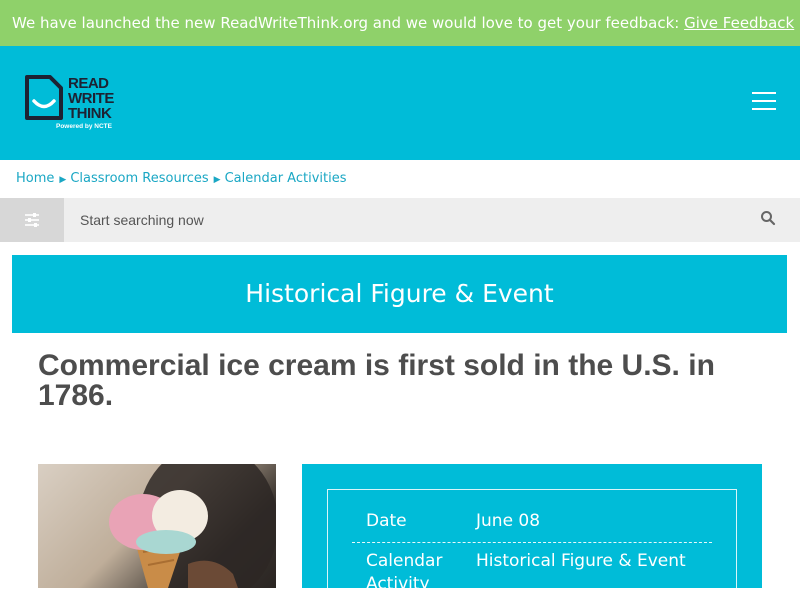 The width and height of the screenshot is (800, 609). I want to click on site-logo: READ WRITE THINK Powered by NCTE, so click(74, 105).